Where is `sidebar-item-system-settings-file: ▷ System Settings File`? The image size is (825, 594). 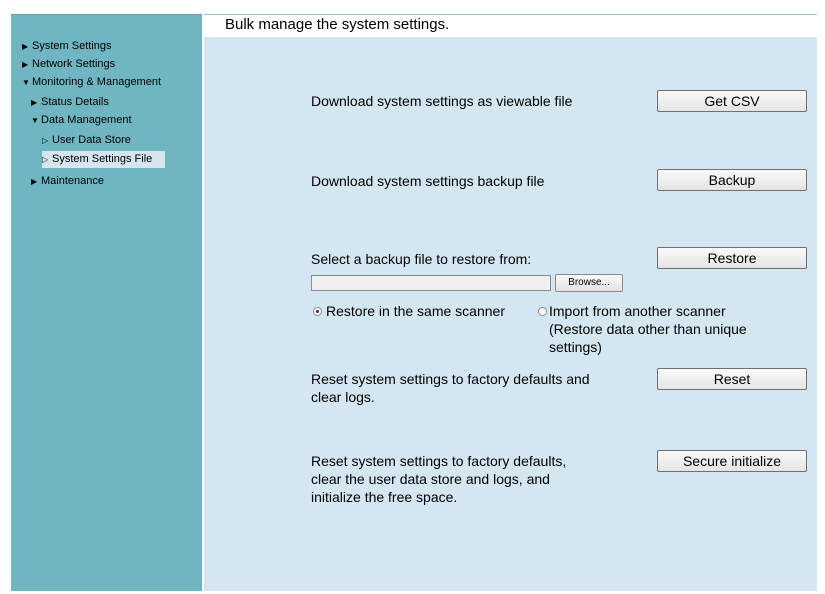 sidebar-item-system-settings-file: ▷ System Settings File is located at coordinates (103, 159).